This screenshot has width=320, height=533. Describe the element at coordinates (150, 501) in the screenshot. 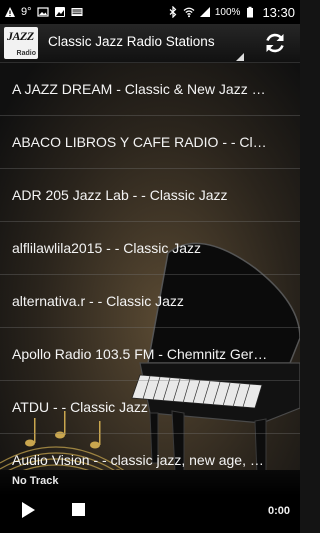

I see `player-bar: No Track 0:00` at that location.